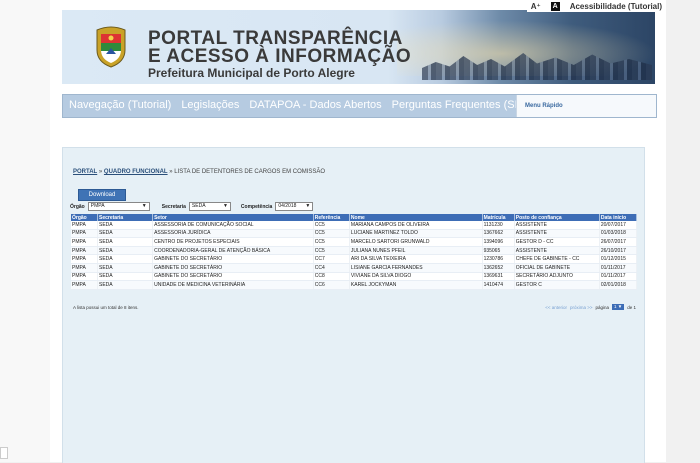 The height and width of the screenshot is (463, 700). What do you see at coordinates (498, 251) in the screenshot?
I see `table-cell: 935065` at bounding box center [498, 251].